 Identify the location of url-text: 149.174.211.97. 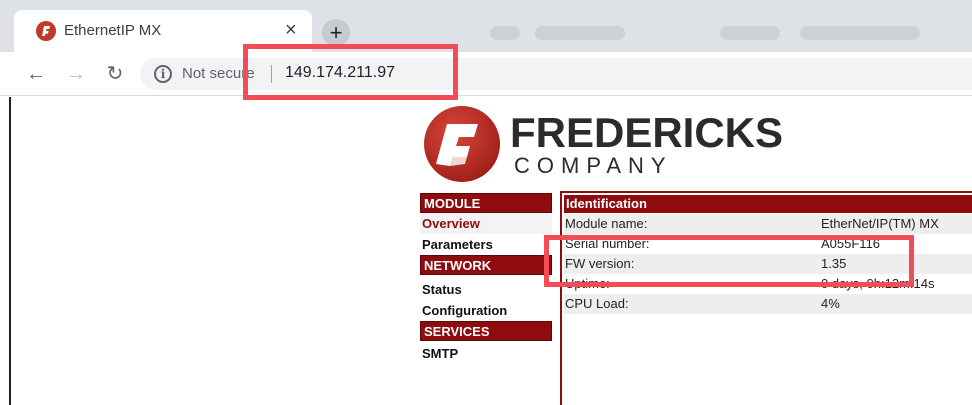
(340, 73).